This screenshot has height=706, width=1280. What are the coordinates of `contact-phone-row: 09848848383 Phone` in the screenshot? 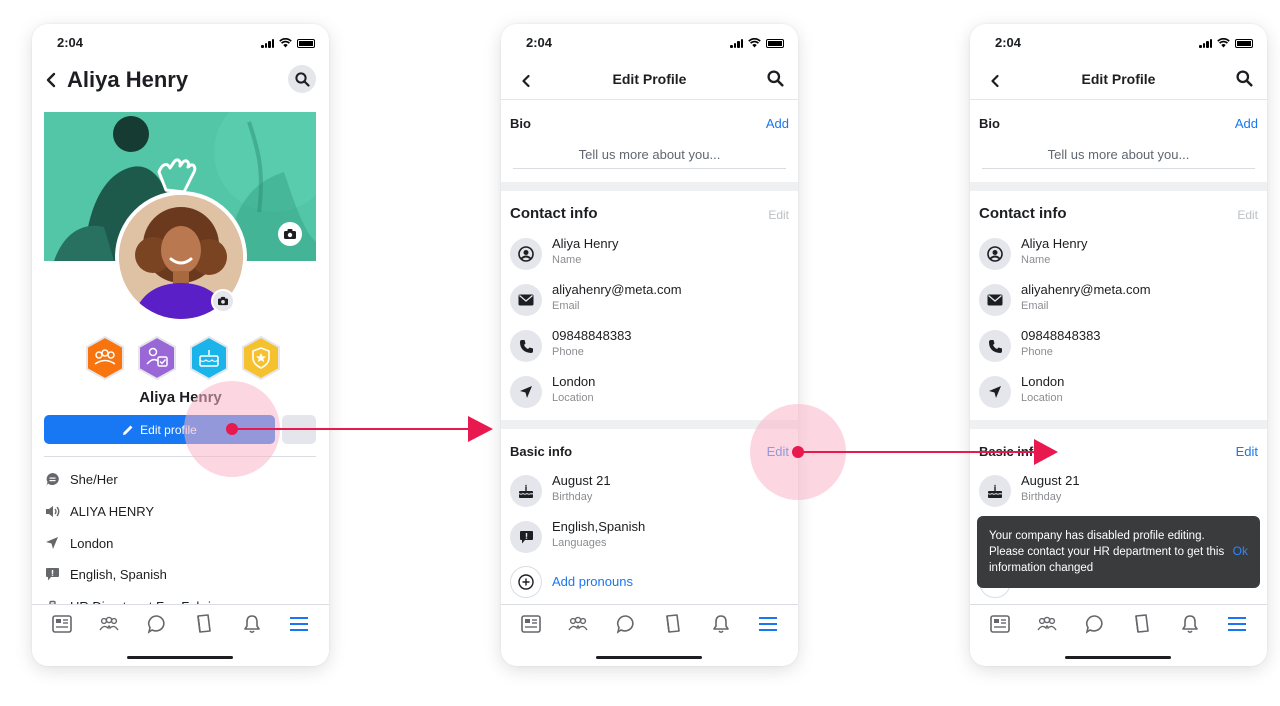 It's located at (1118, 348).